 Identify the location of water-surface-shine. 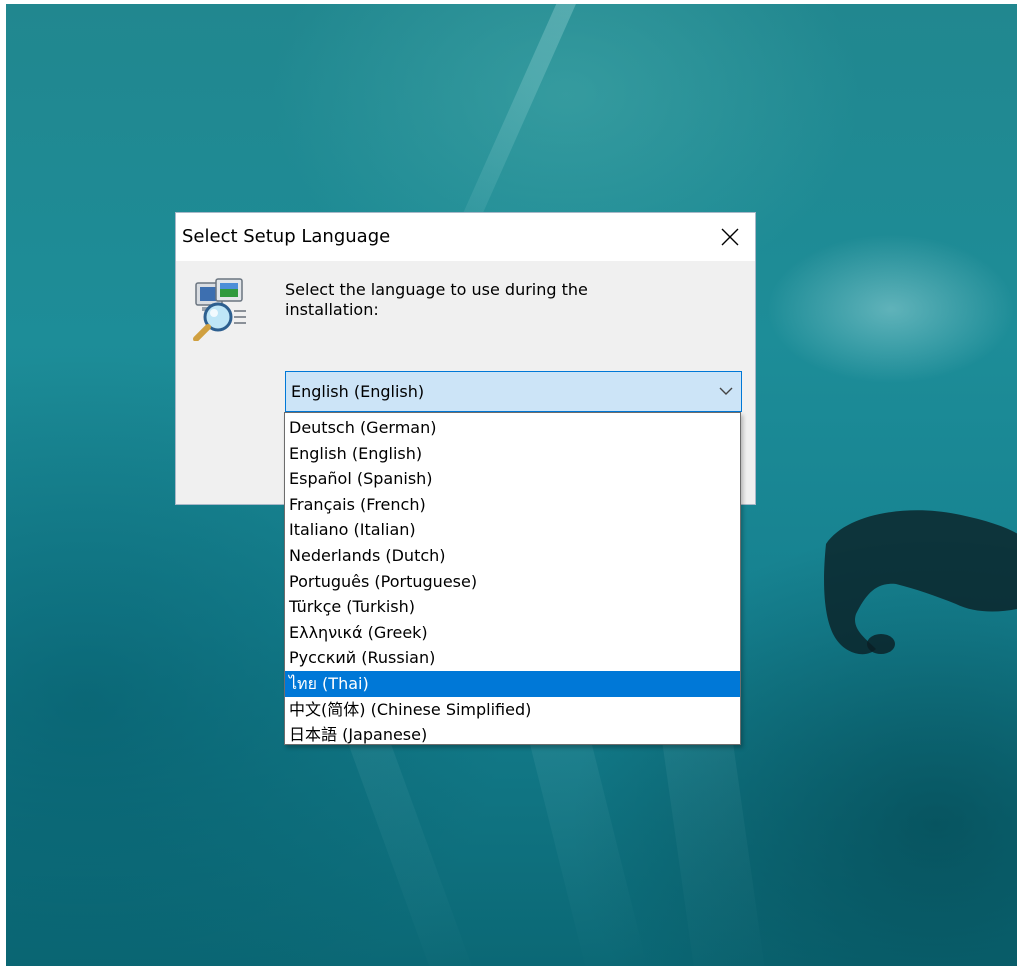
(891, 309).